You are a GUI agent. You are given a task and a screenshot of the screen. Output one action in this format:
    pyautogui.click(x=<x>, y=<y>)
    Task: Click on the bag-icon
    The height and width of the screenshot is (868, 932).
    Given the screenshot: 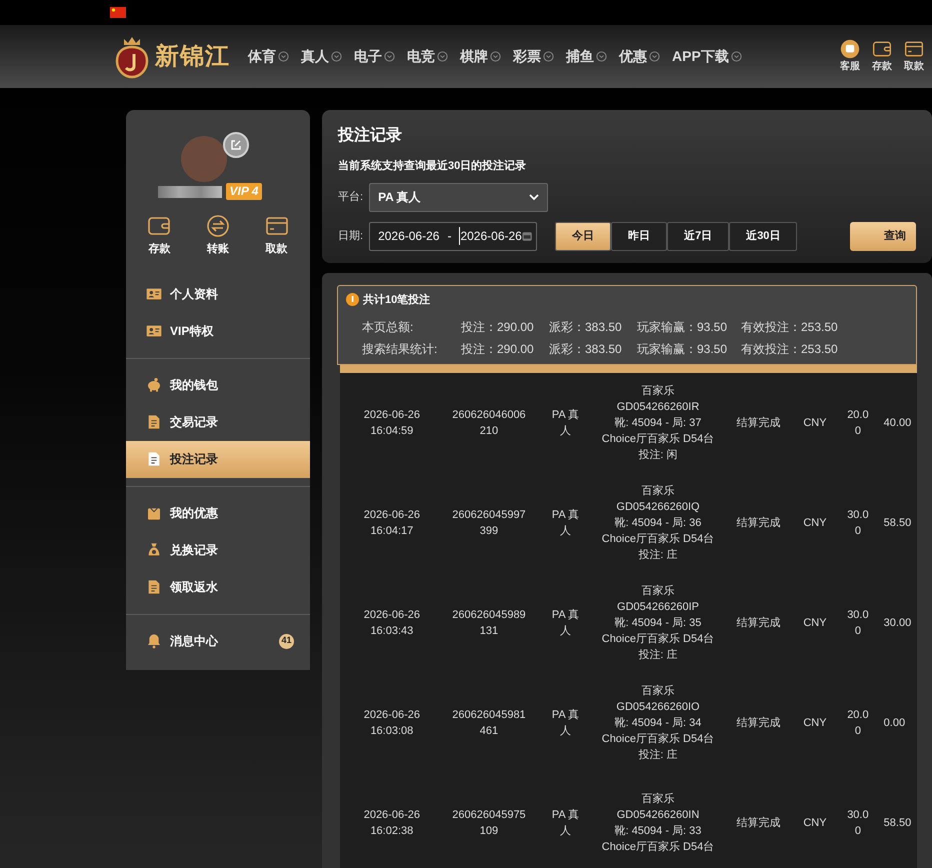 What is the action you would take?
    pyautogui.click(x=154, y=513)
    